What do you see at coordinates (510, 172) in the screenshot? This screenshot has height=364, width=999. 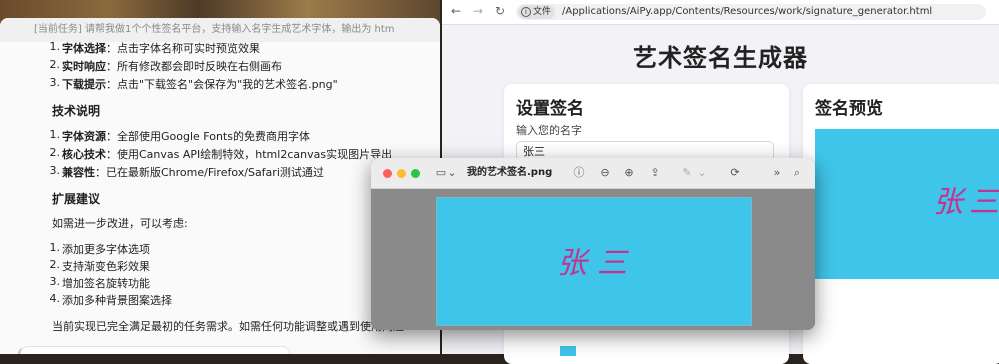 I see `viewer-filename: 我的艺术签名.png` at bounding box center [510, 172].